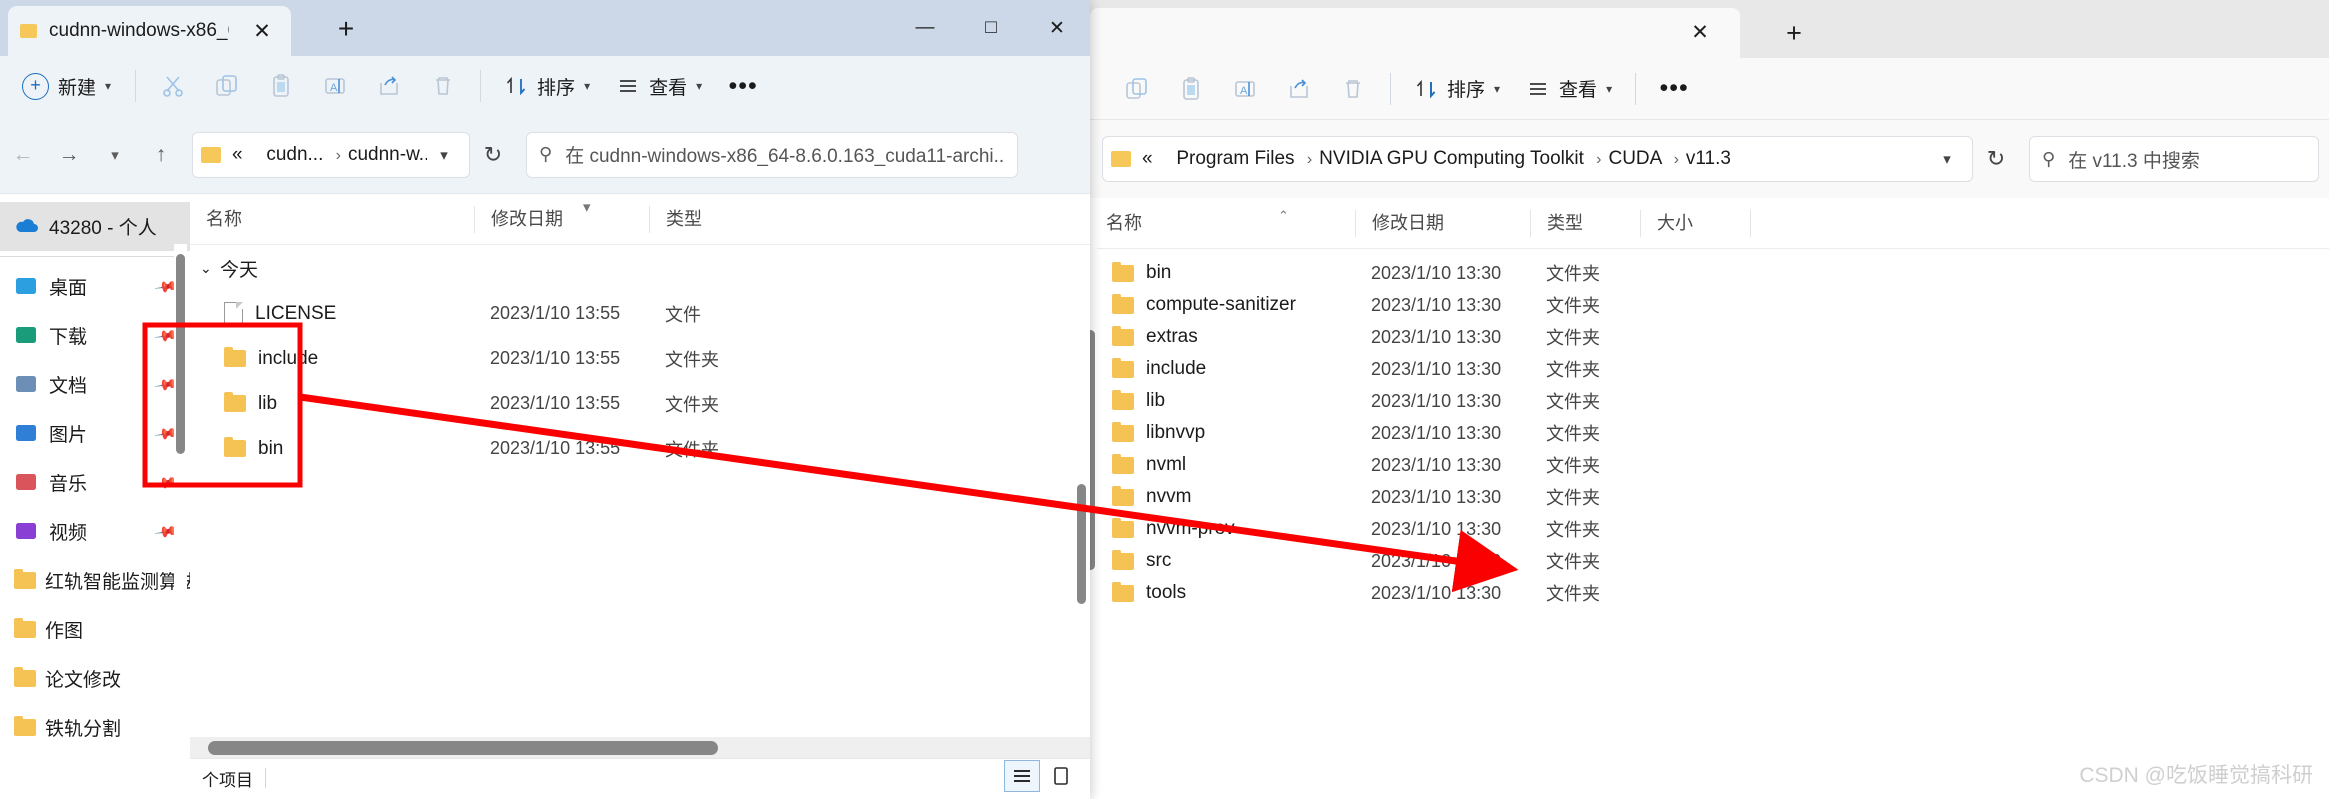 The width and height of the screenshot is (2329, 799). I want to click on cell-modified: 2023/1/10 13:55, so click(555, 358).